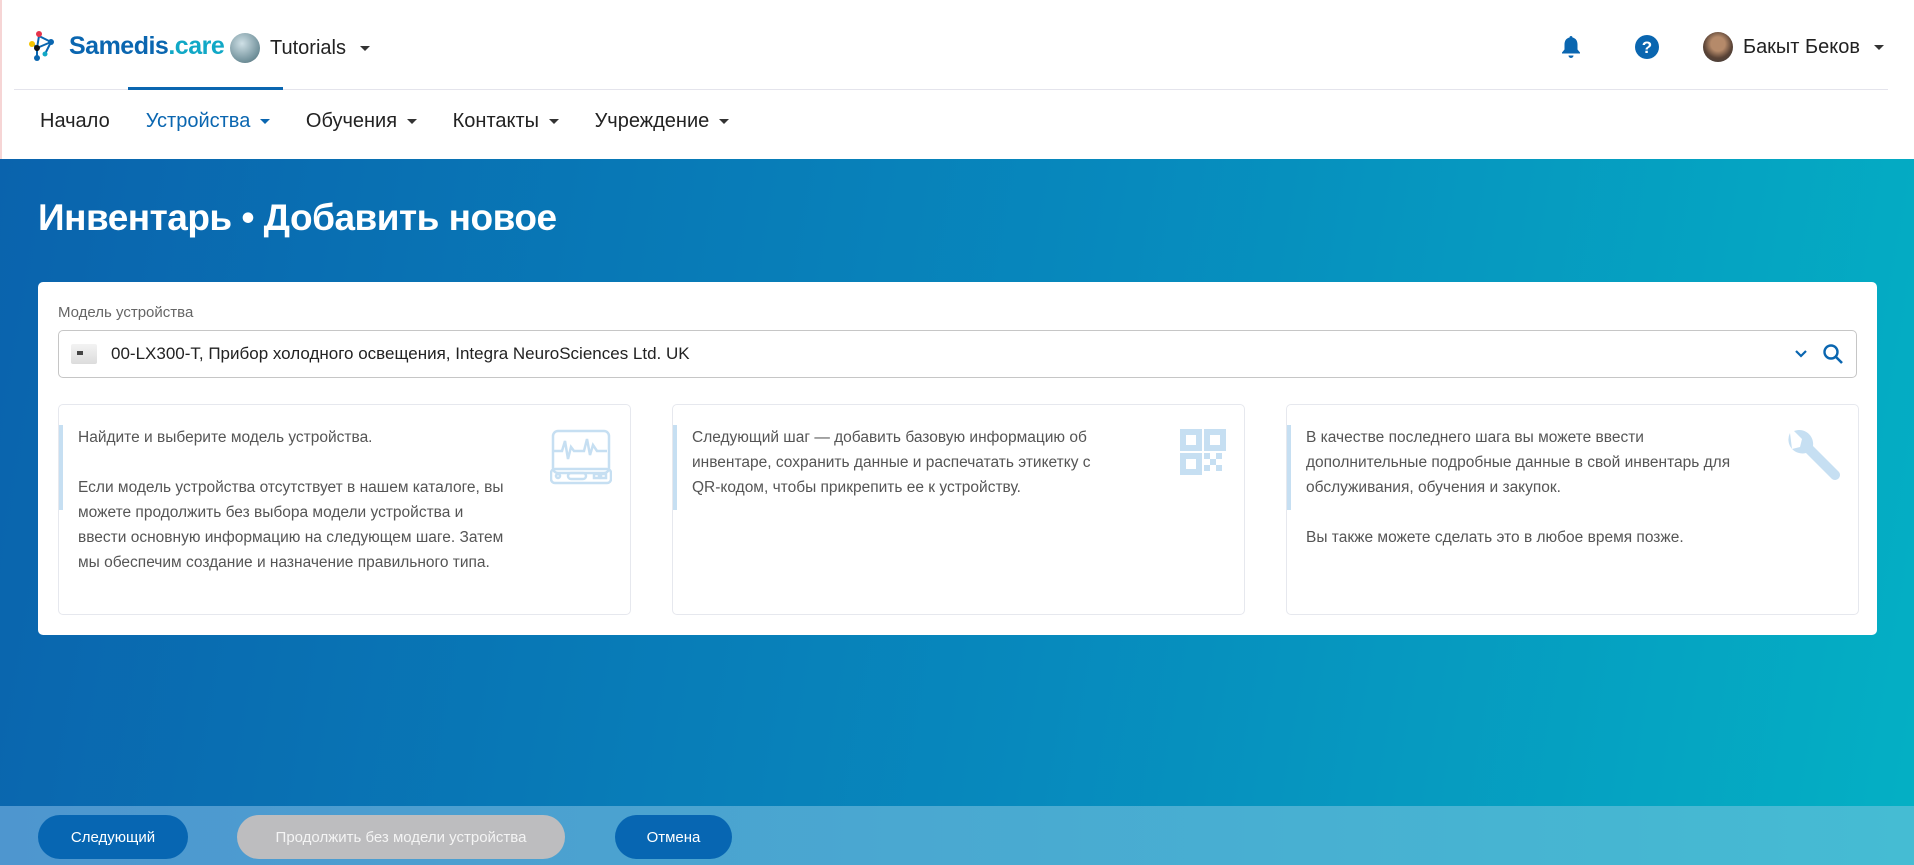  I want to click on continue-without-model-button: Продолжить без модели устройства, so click(401, 837).